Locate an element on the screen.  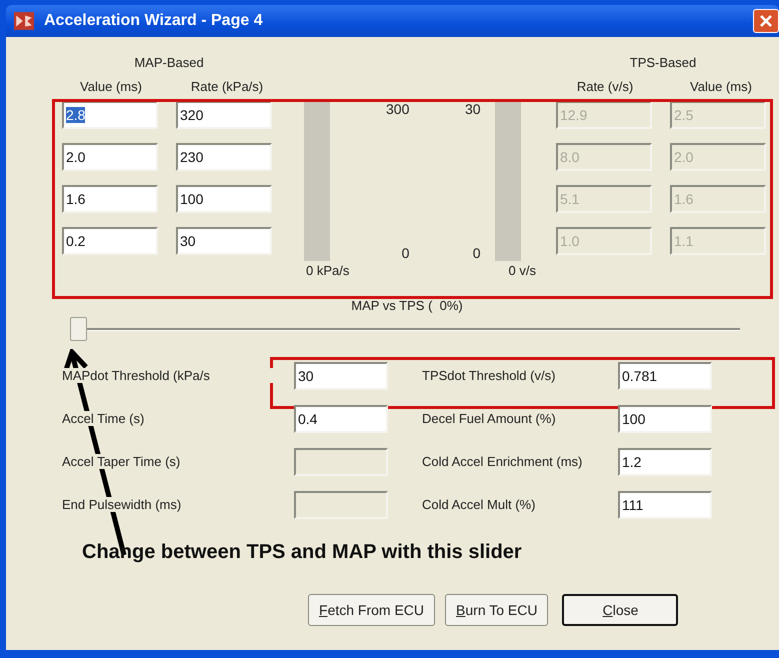
close-icon is located at coordinates (766, 21).